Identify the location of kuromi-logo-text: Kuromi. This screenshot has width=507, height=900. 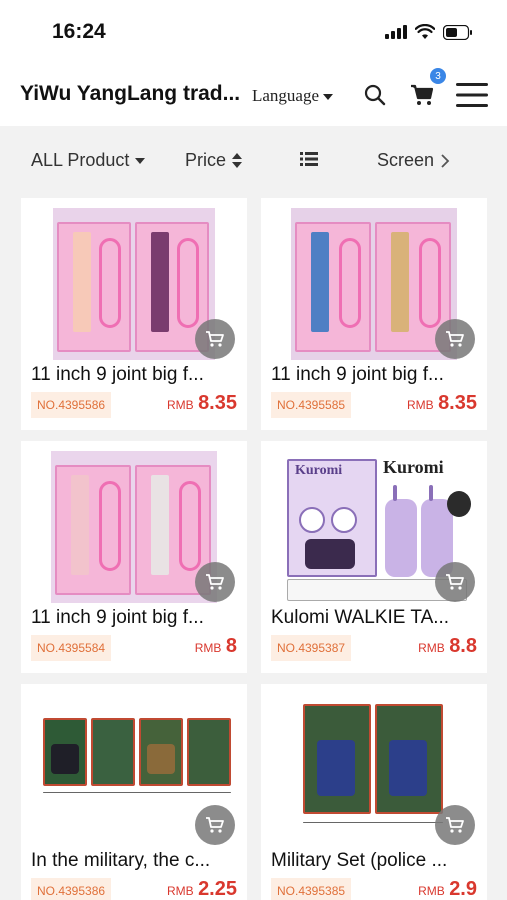
(413, 467).